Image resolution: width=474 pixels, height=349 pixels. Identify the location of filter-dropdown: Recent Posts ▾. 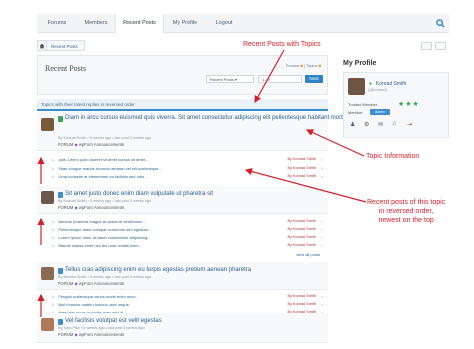
(230, 79).